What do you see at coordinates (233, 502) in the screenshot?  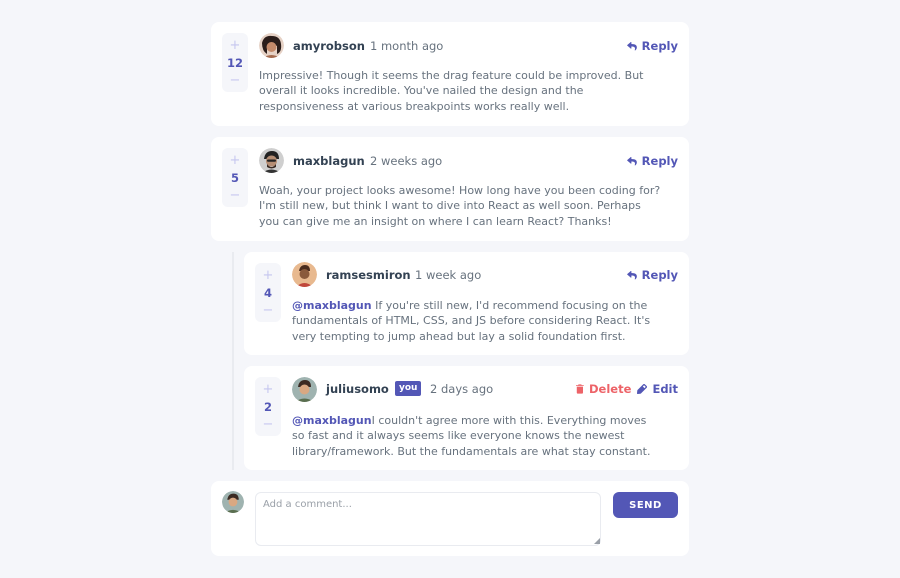 I see `current-user-avatar` at bounding box center [233, 502].